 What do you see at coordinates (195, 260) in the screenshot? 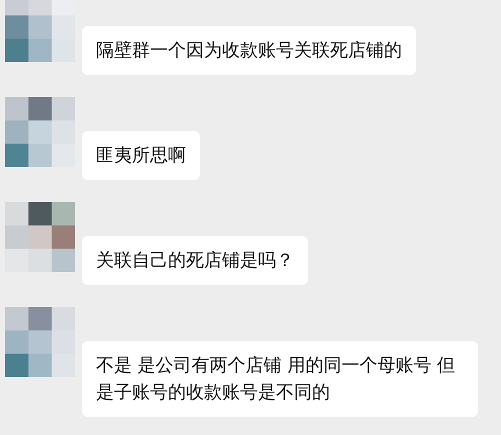
I see `message-bubble: 关联自己的死店铺是吗？` at bounding box center [195, 260].